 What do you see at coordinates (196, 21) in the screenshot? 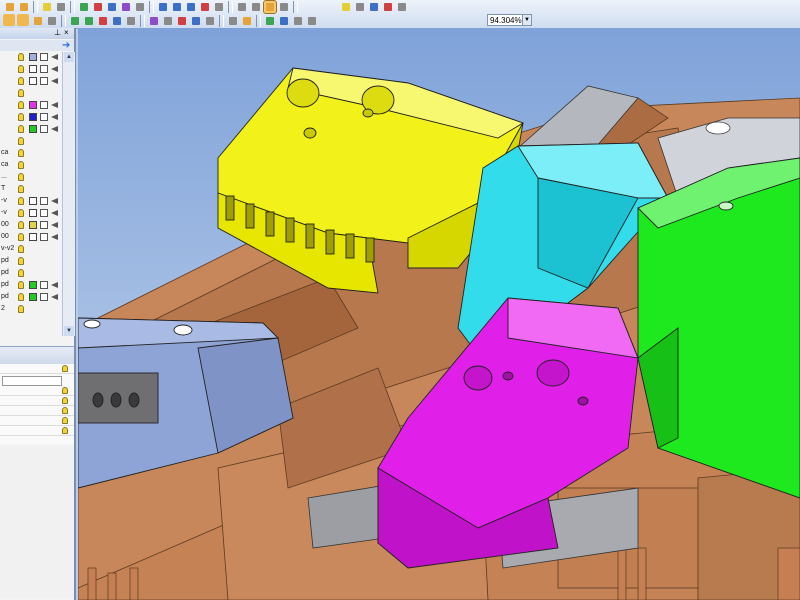
I see `shell-icon` at bounding box center [196, 21].